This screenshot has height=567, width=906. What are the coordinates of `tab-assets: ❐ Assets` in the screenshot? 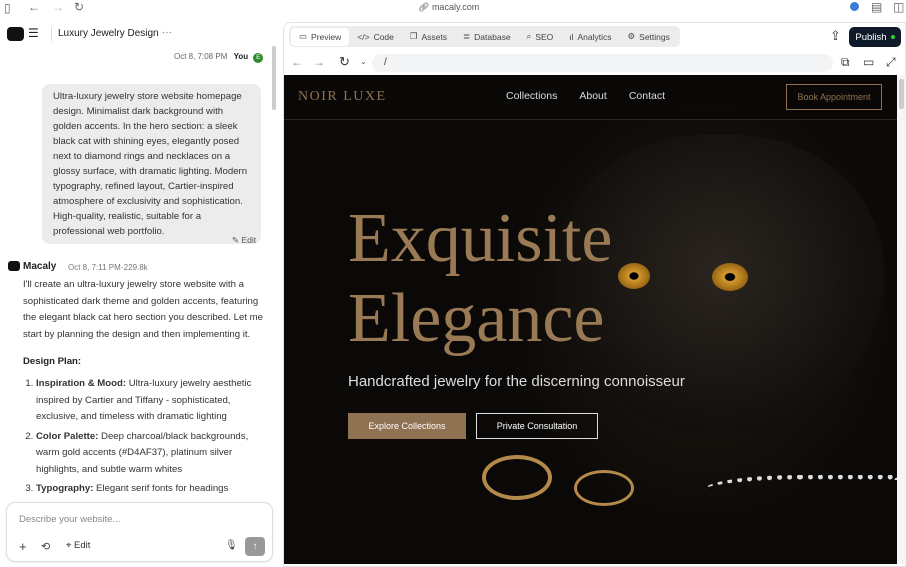 It's located at (428, 37).